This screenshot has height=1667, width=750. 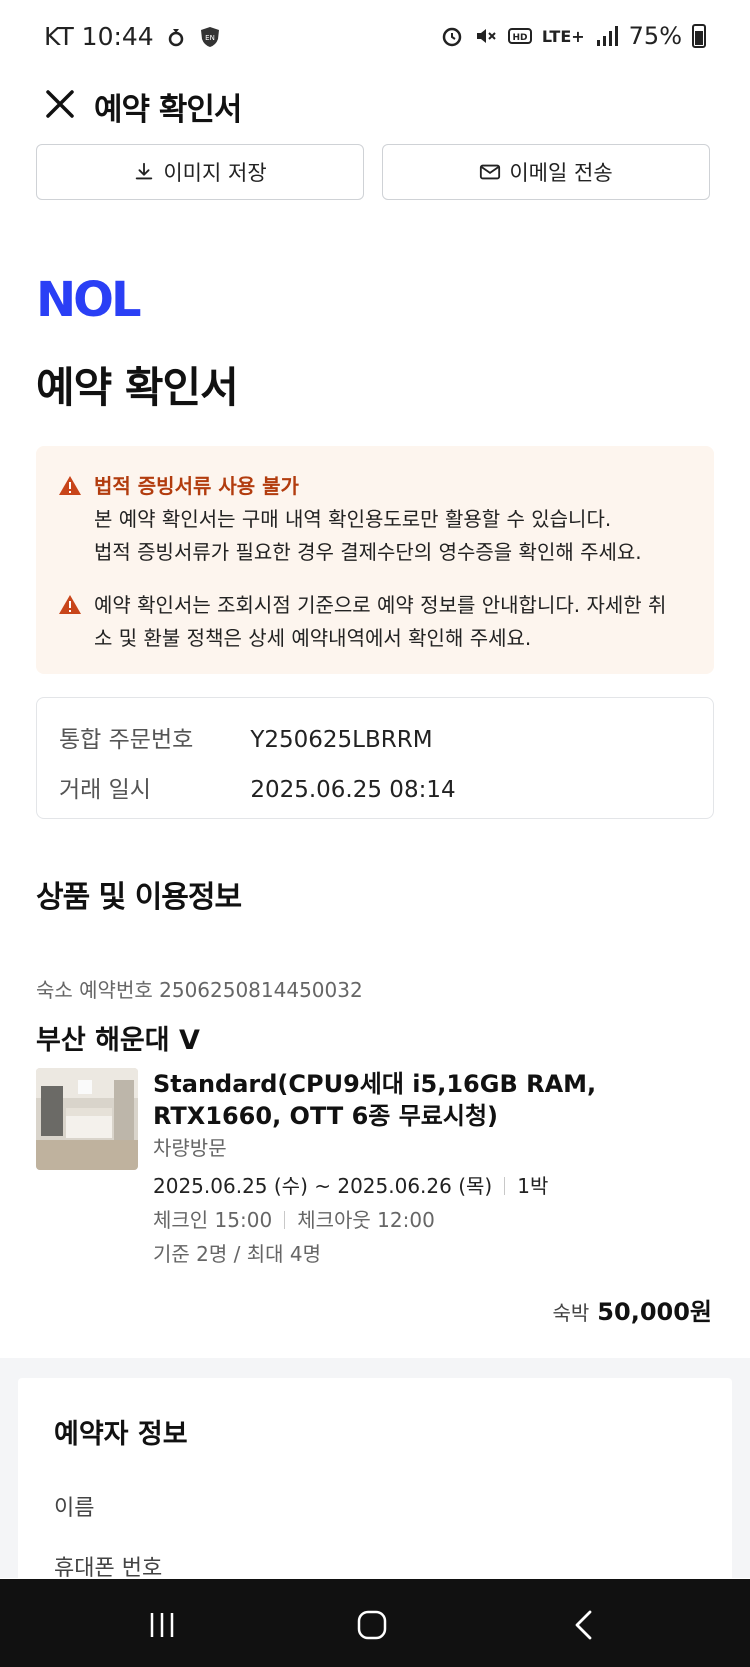 I want to click on location-icon, so click(x=175, y=37).